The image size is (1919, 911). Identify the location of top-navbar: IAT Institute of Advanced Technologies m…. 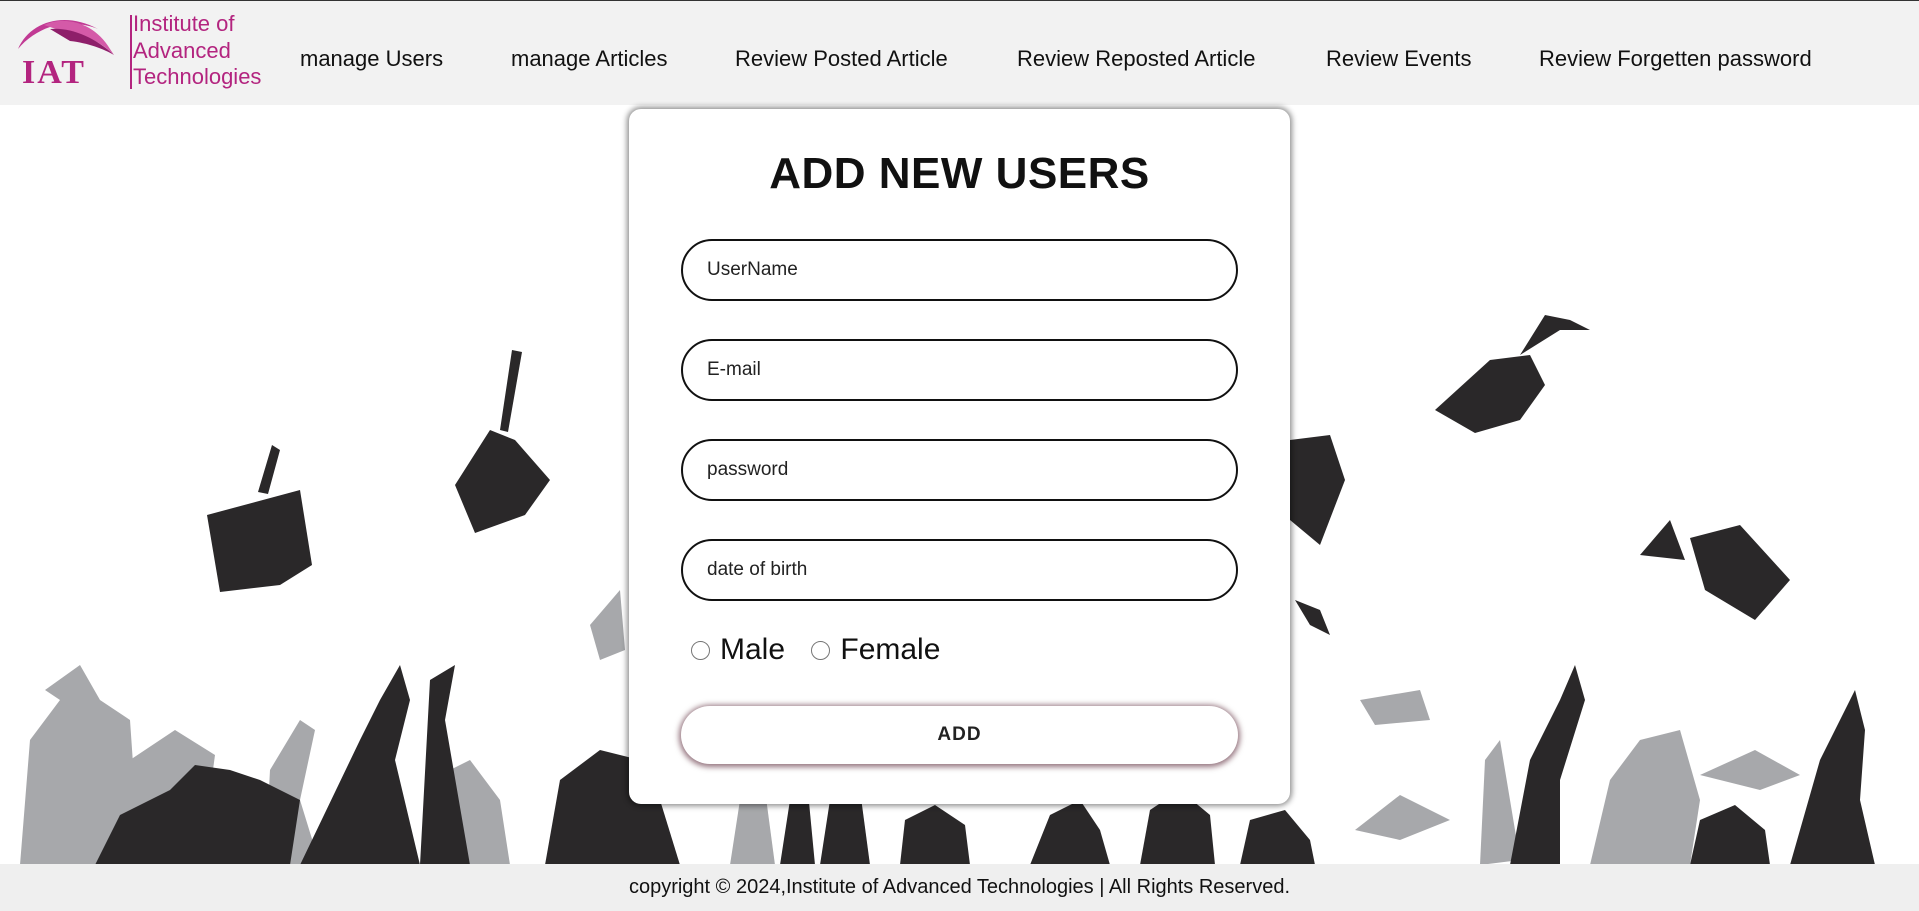
(959, 52).